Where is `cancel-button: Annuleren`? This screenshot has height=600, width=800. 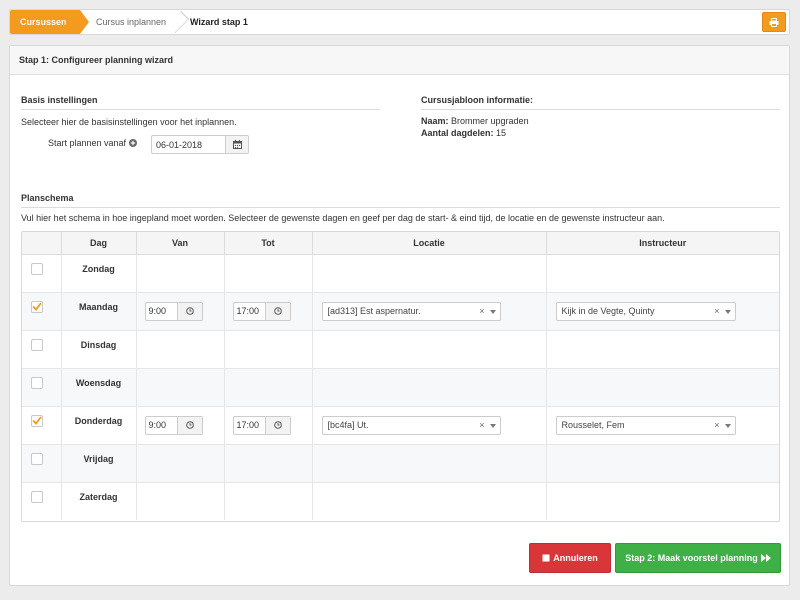 cancel-button: Annuleren is located at coordinates (570, 558).